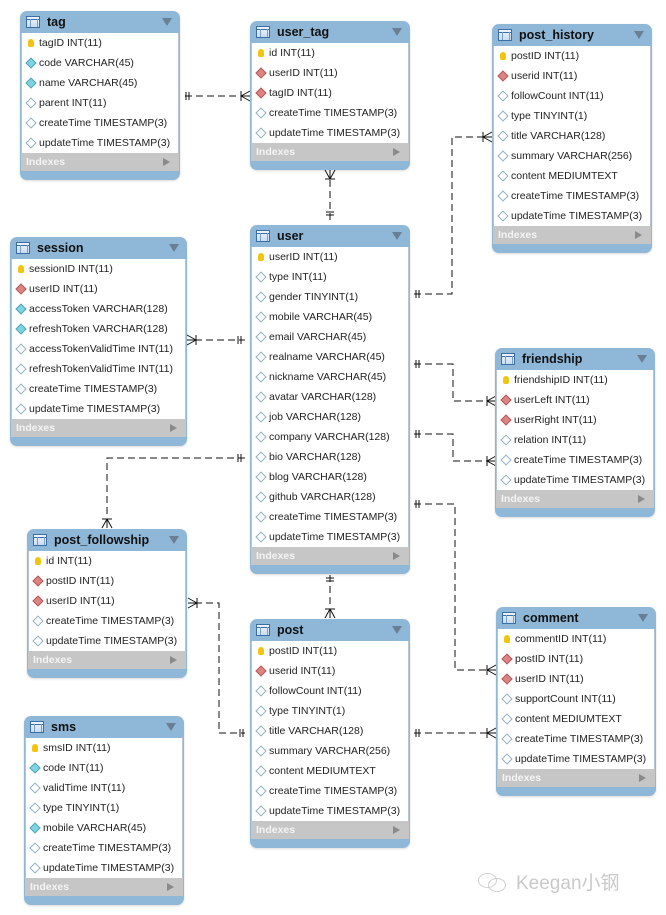 The image size is (666, 915). I want to click on column-row: blog VARCHAR(128), so click(330, 477).